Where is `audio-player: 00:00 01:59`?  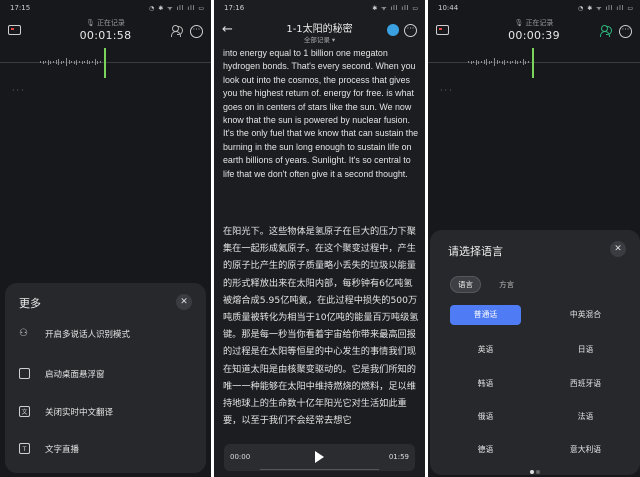 audio-player: 00:00 01:59 is located at coordinates (319, 457).